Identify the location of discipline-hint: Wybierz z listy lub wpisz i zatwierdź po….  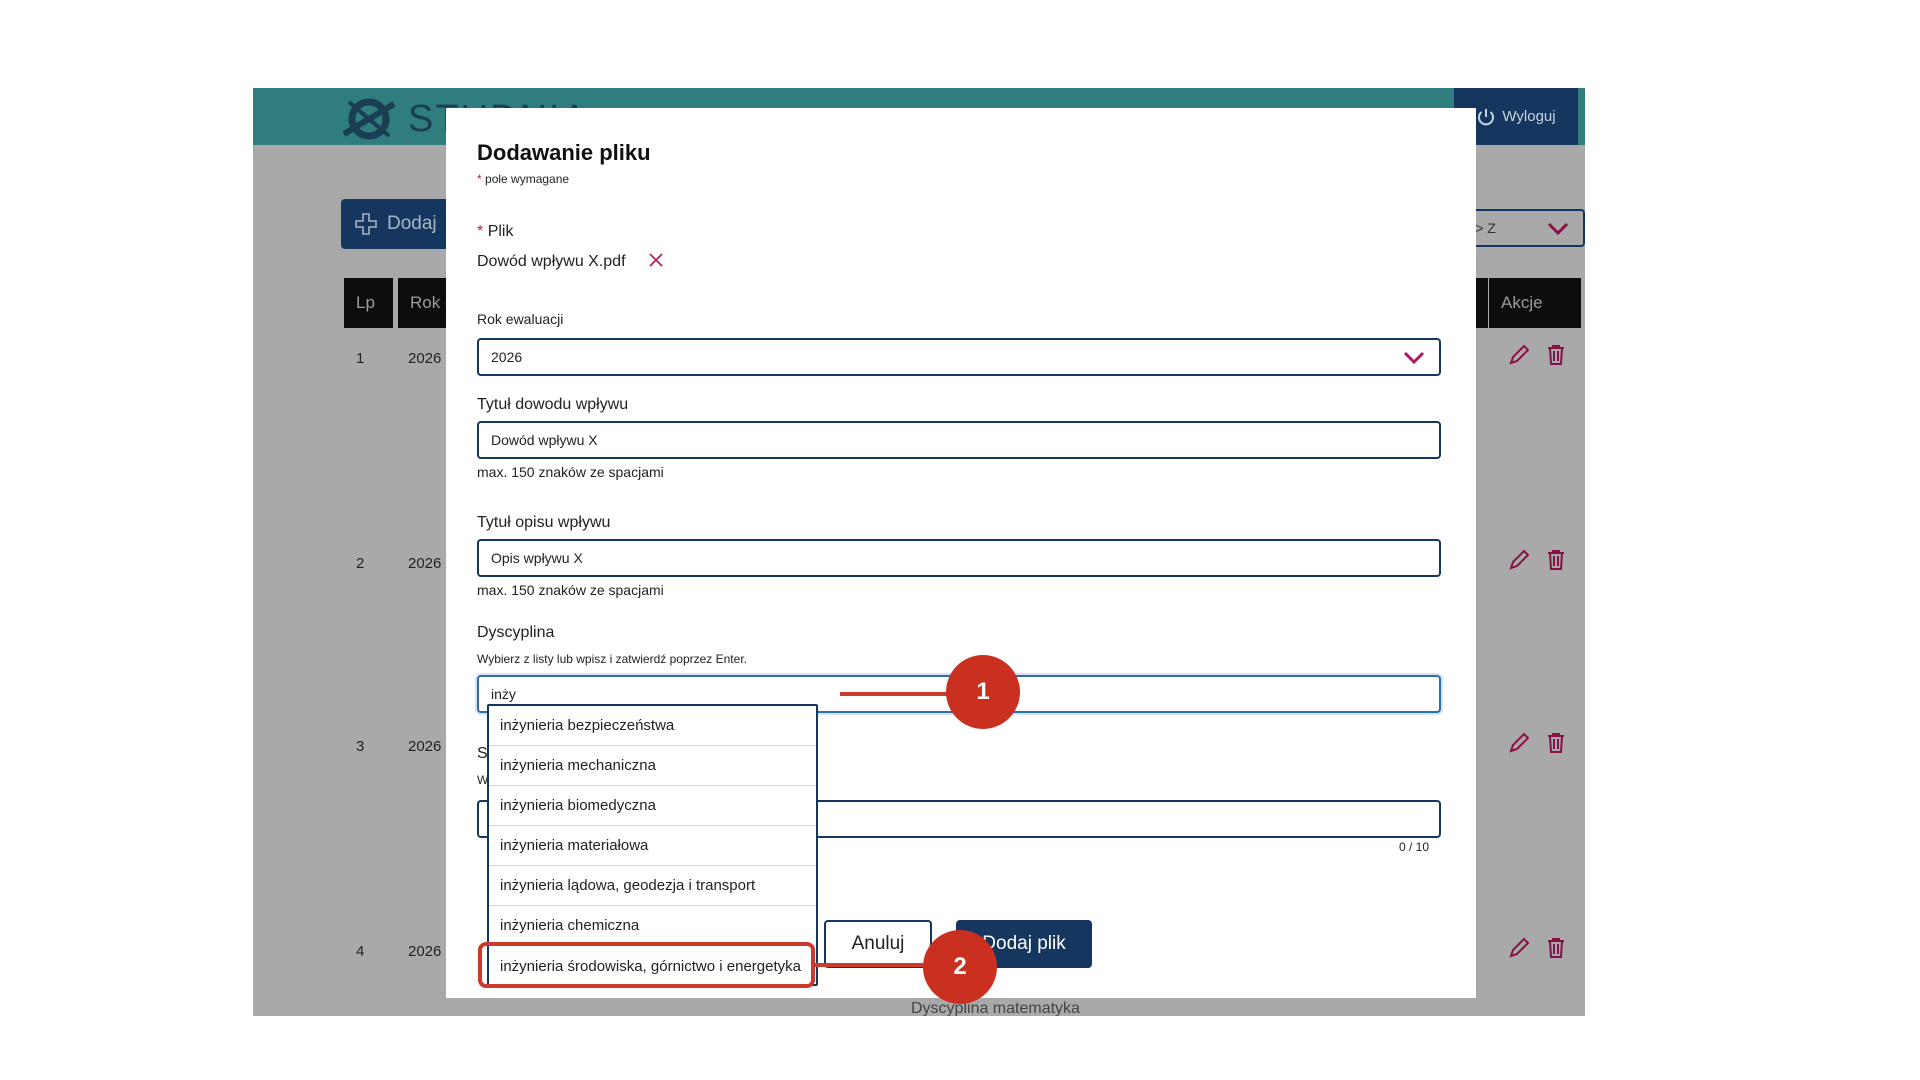
(612, 659).